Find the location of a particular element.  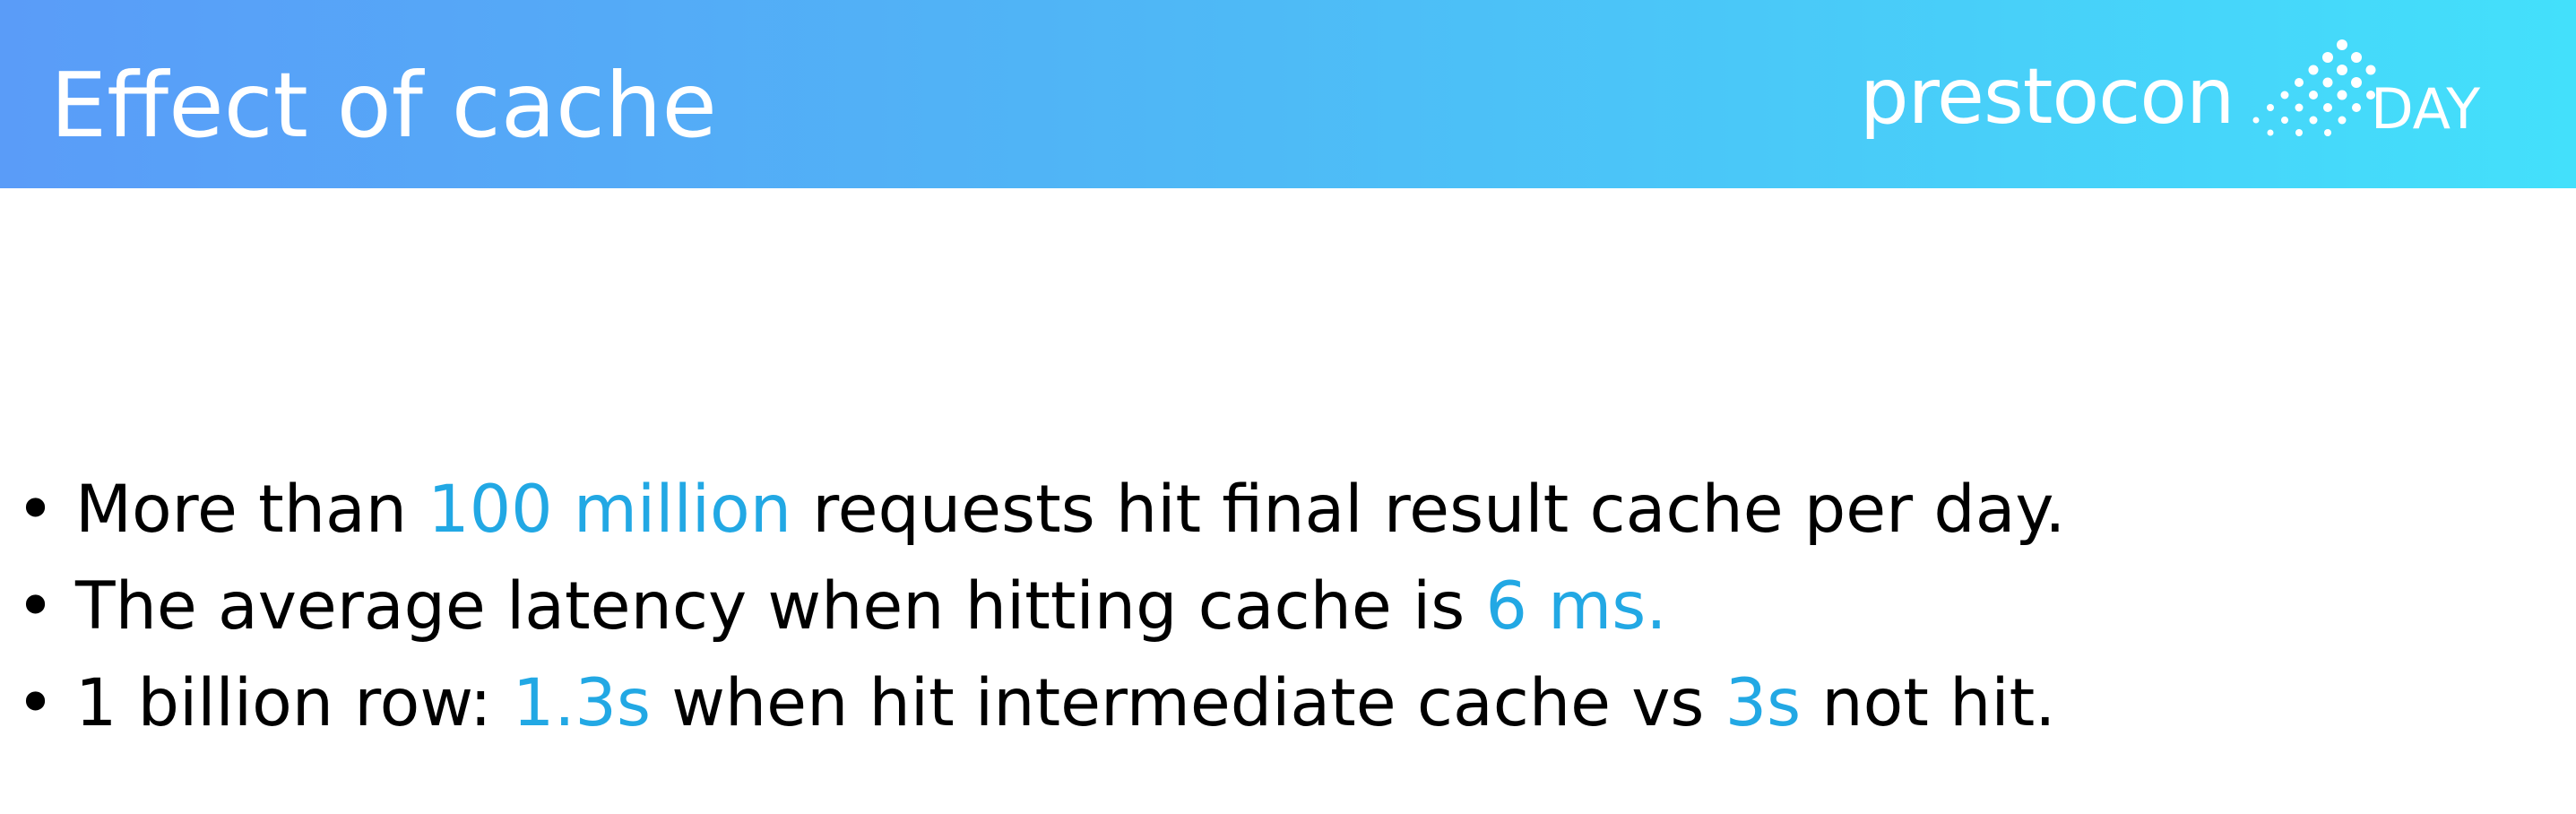

bullet-text-segment: 1 billion row: is located at coordinates (294, 703).